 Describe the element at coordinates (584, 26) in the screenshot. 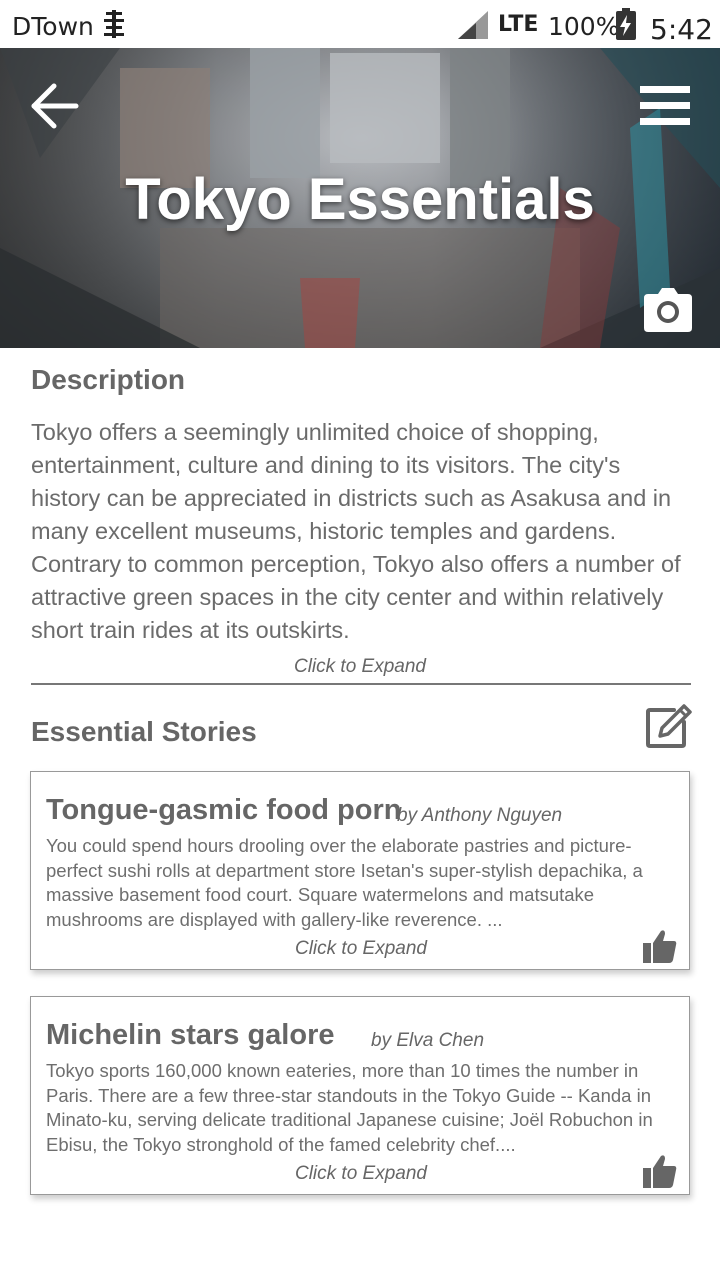

I see `battery-percent: 100%` at that location.